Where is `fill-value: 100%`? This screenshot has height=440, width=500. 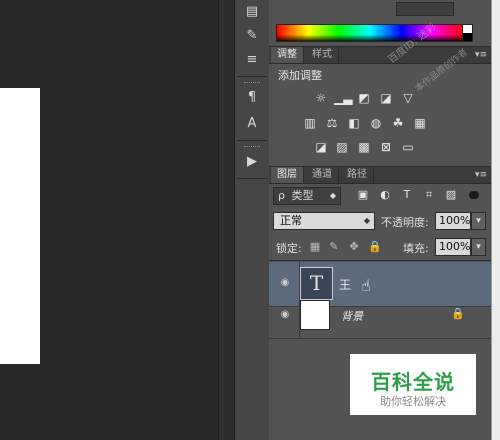 fill-value: 100% is located at coordinates (455, 246).